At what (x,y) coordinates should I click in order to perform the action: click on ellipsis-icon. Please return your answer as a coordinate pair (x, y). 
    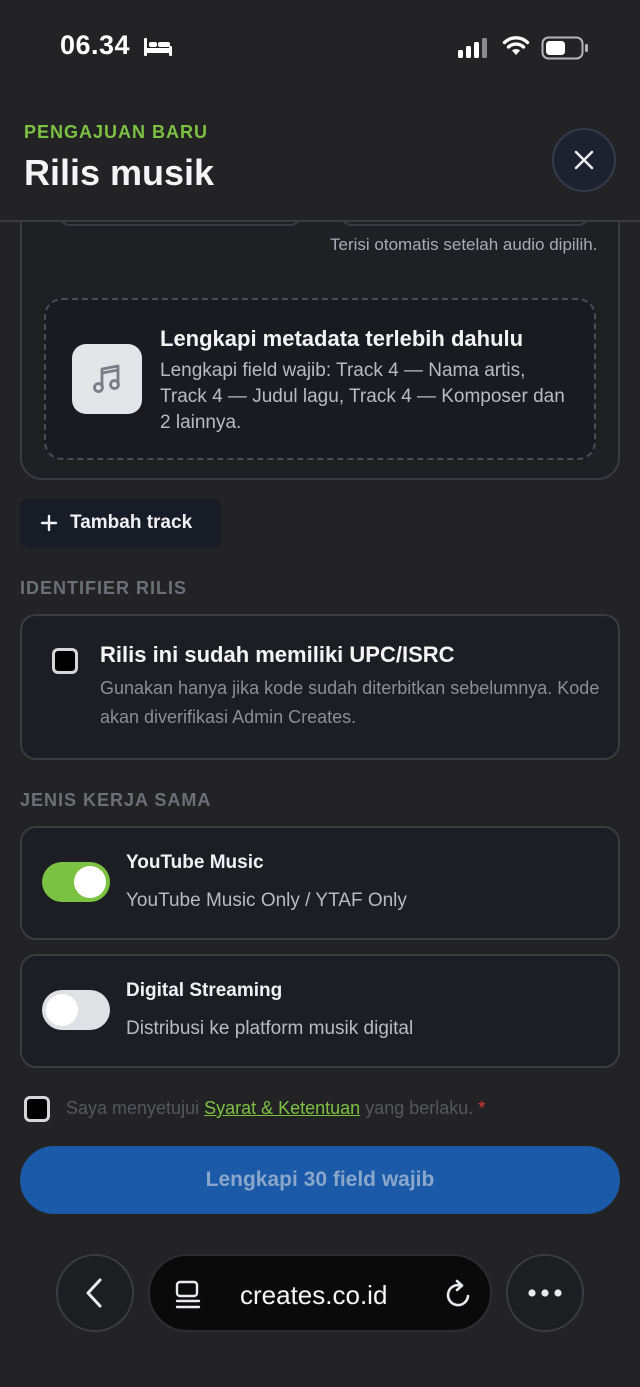
    Looking at the image, I should click on (545, 1293).